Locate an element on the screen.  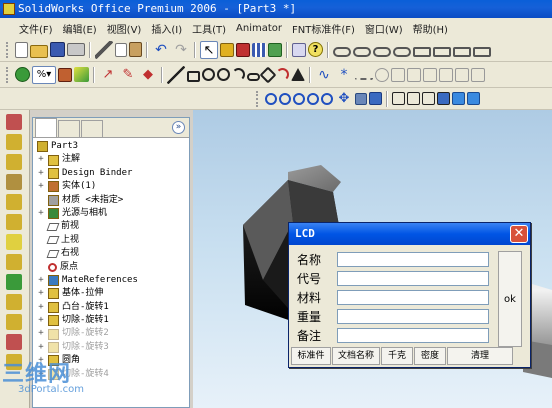
menu-file: 文件(F) is located at coordinates (36, 28).